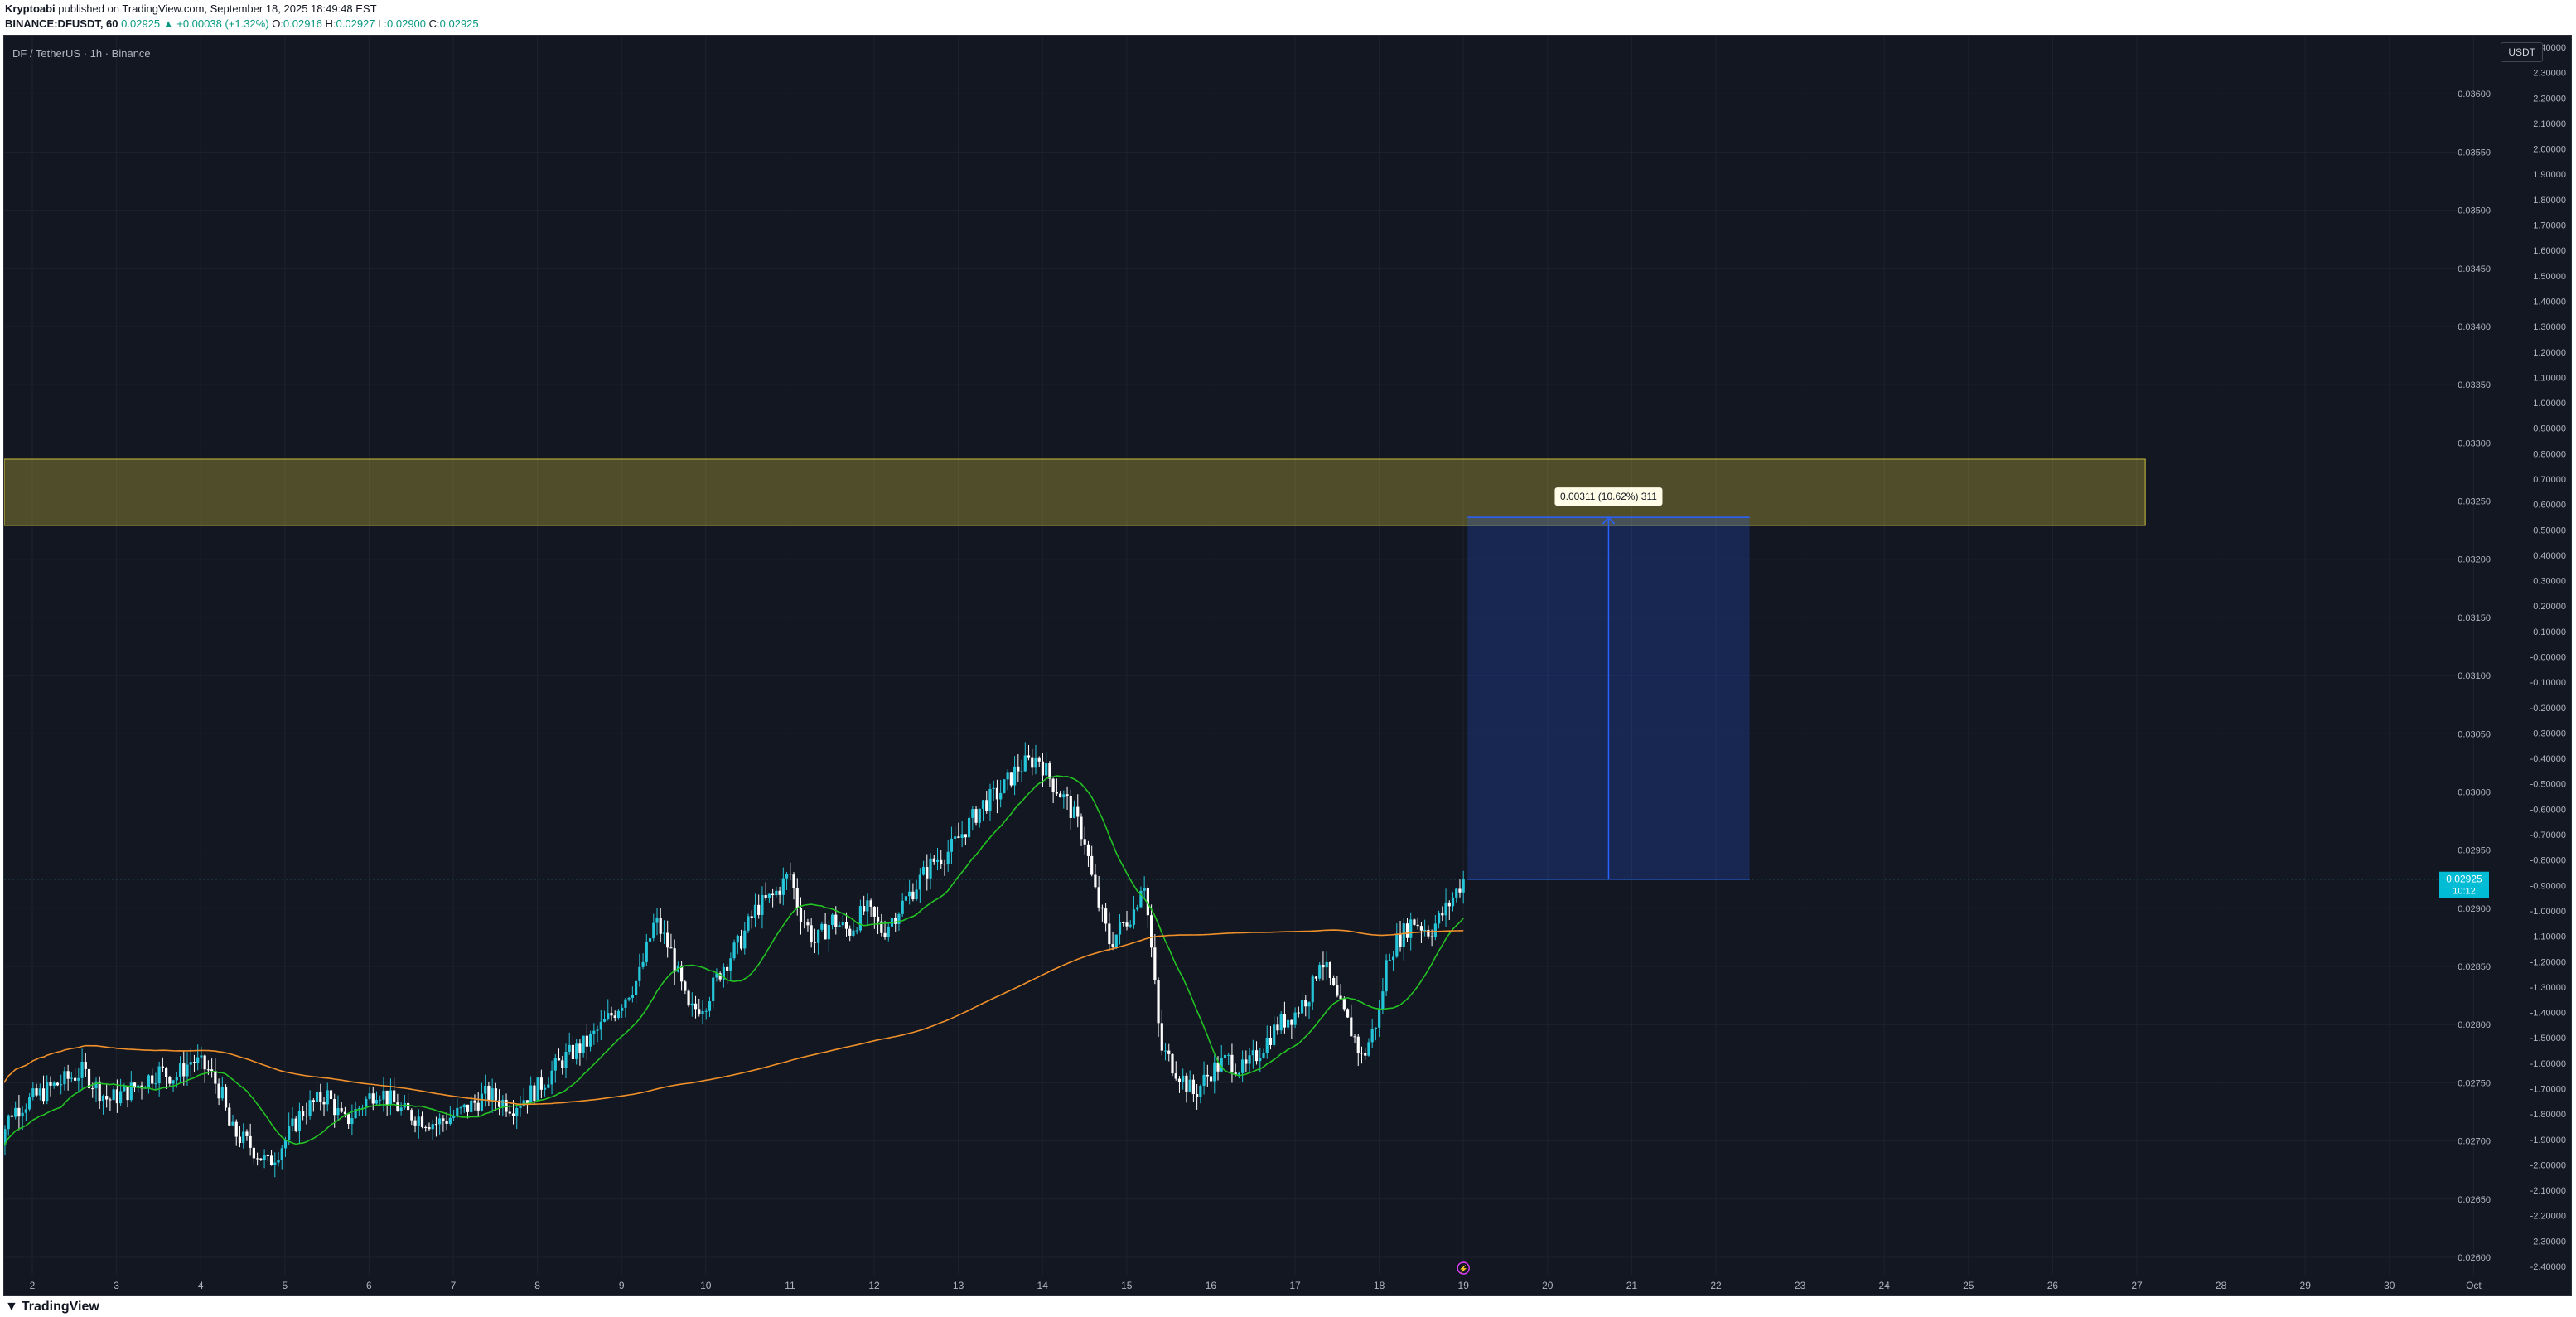 The image size is (2576, 1317). Describe the element at coordinates (52, 1308) in the screenshot. I see `tradingview-logo: ▼ TradingView` at that location.